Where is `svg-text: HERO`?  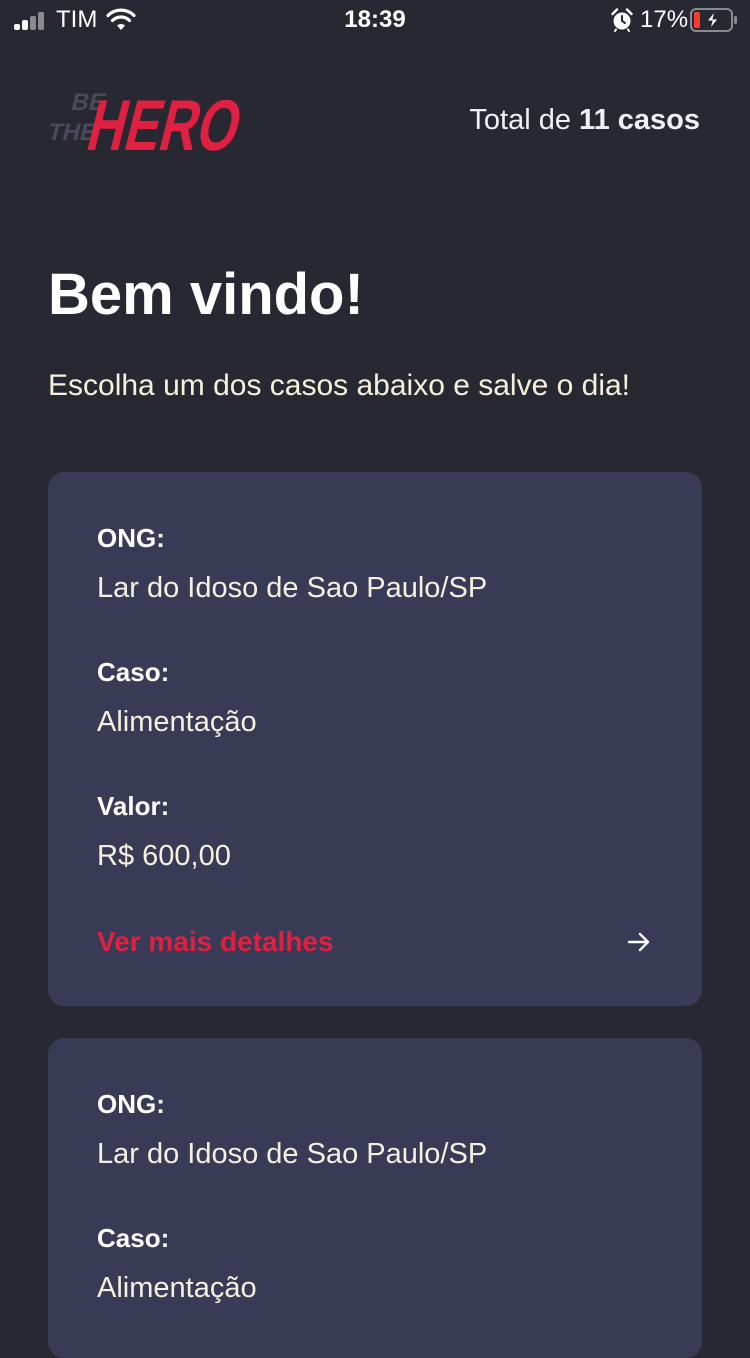
svg-text: HERO is located at coordinates (160, 125).